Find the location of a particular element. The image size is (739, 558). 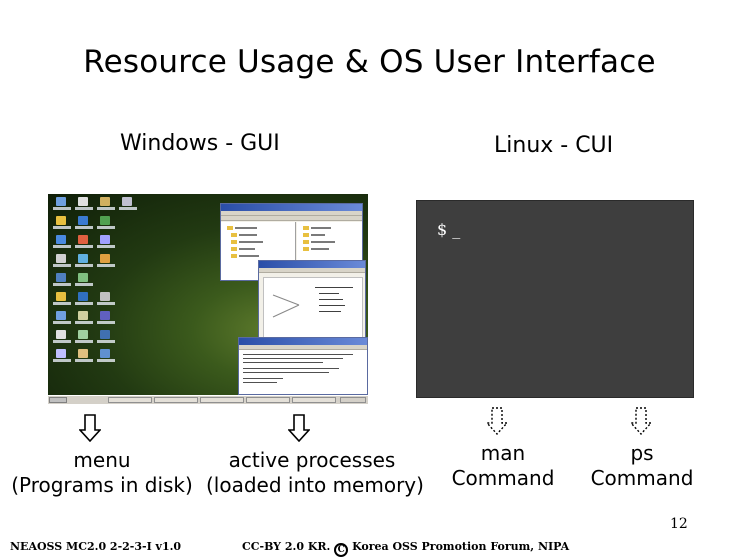

menu-down-arrow-icon is located at coordinates (90, 428).